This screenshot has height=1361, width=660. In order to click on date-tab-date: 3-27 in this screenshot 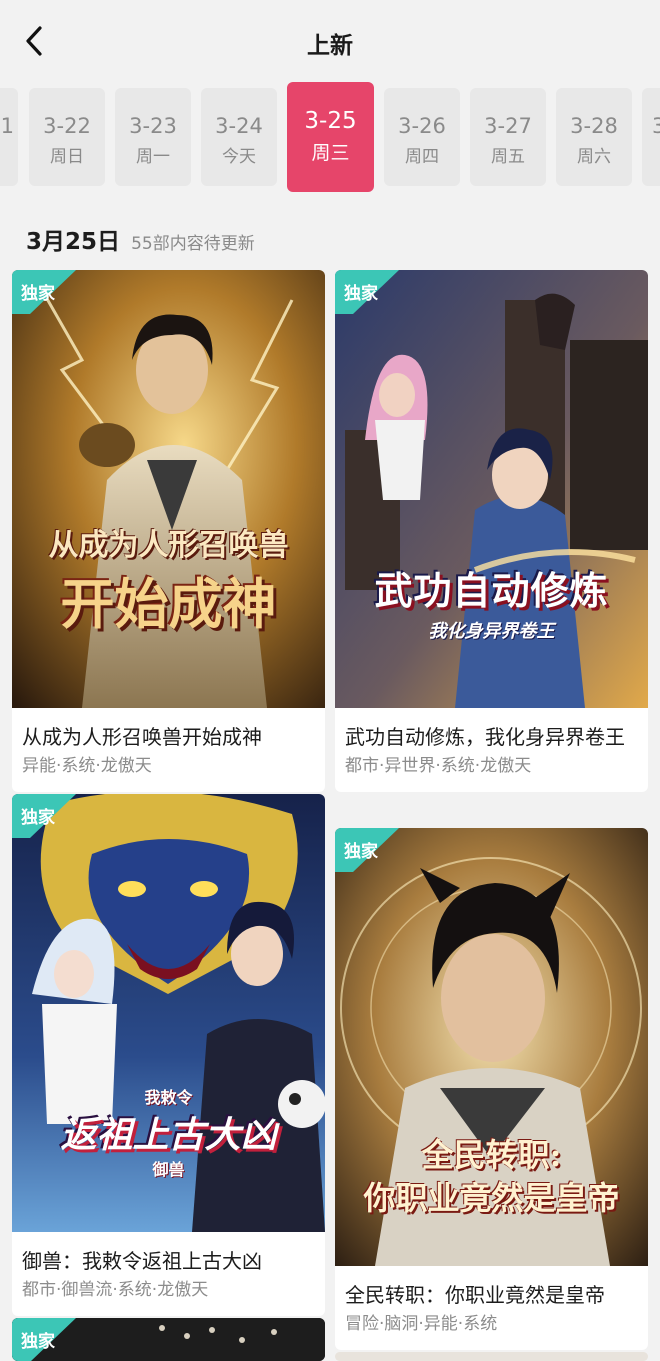, I will do `click(508, 126)`.